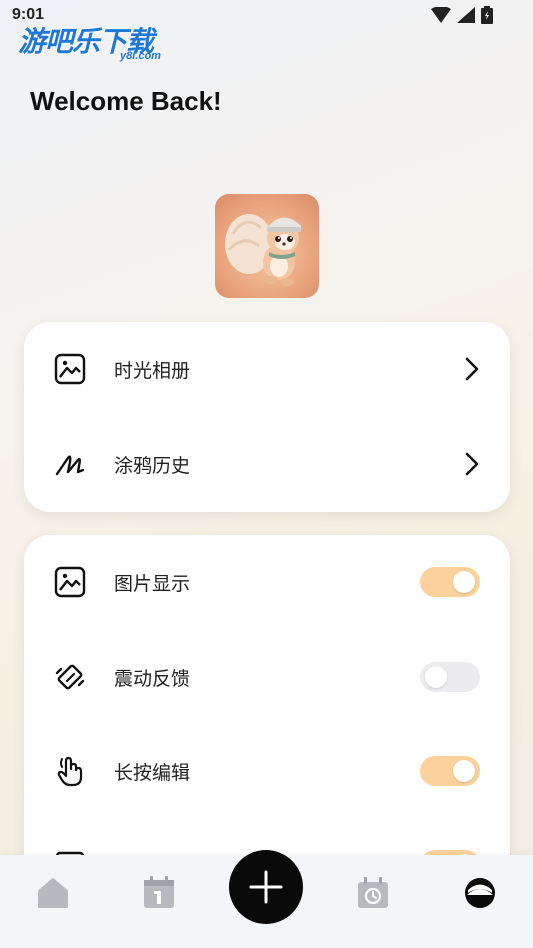 The height and width of the screenshot is (948, 533). What do you see at coordinates (373, 893) in the screenshot?
I see `alarm-icon` at bounding box center [373, 893].